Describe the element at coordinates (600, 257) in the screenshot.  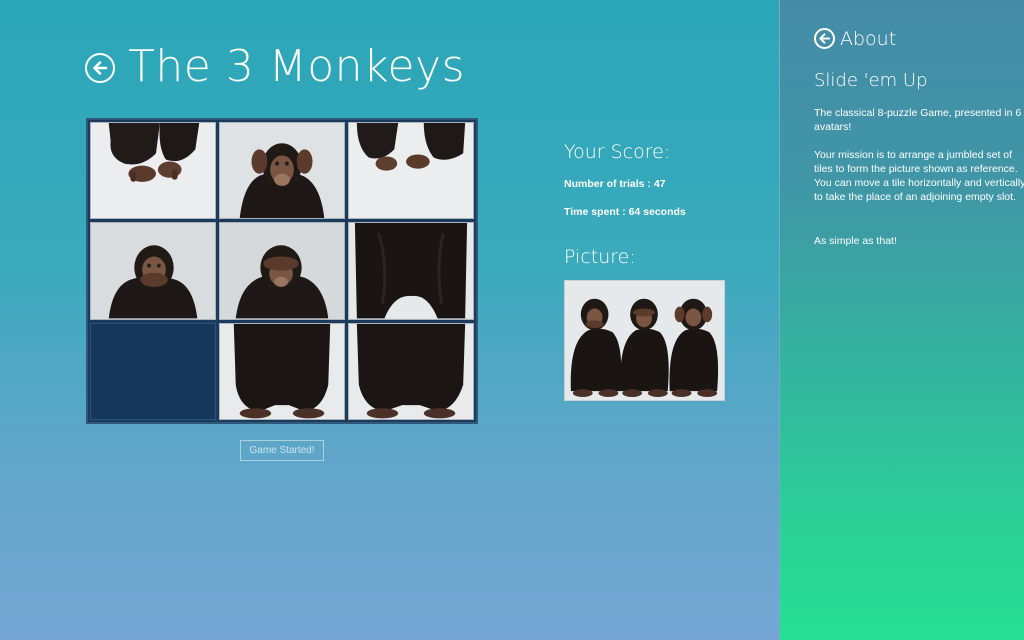
I see `picture-title: Picture:` at that location.